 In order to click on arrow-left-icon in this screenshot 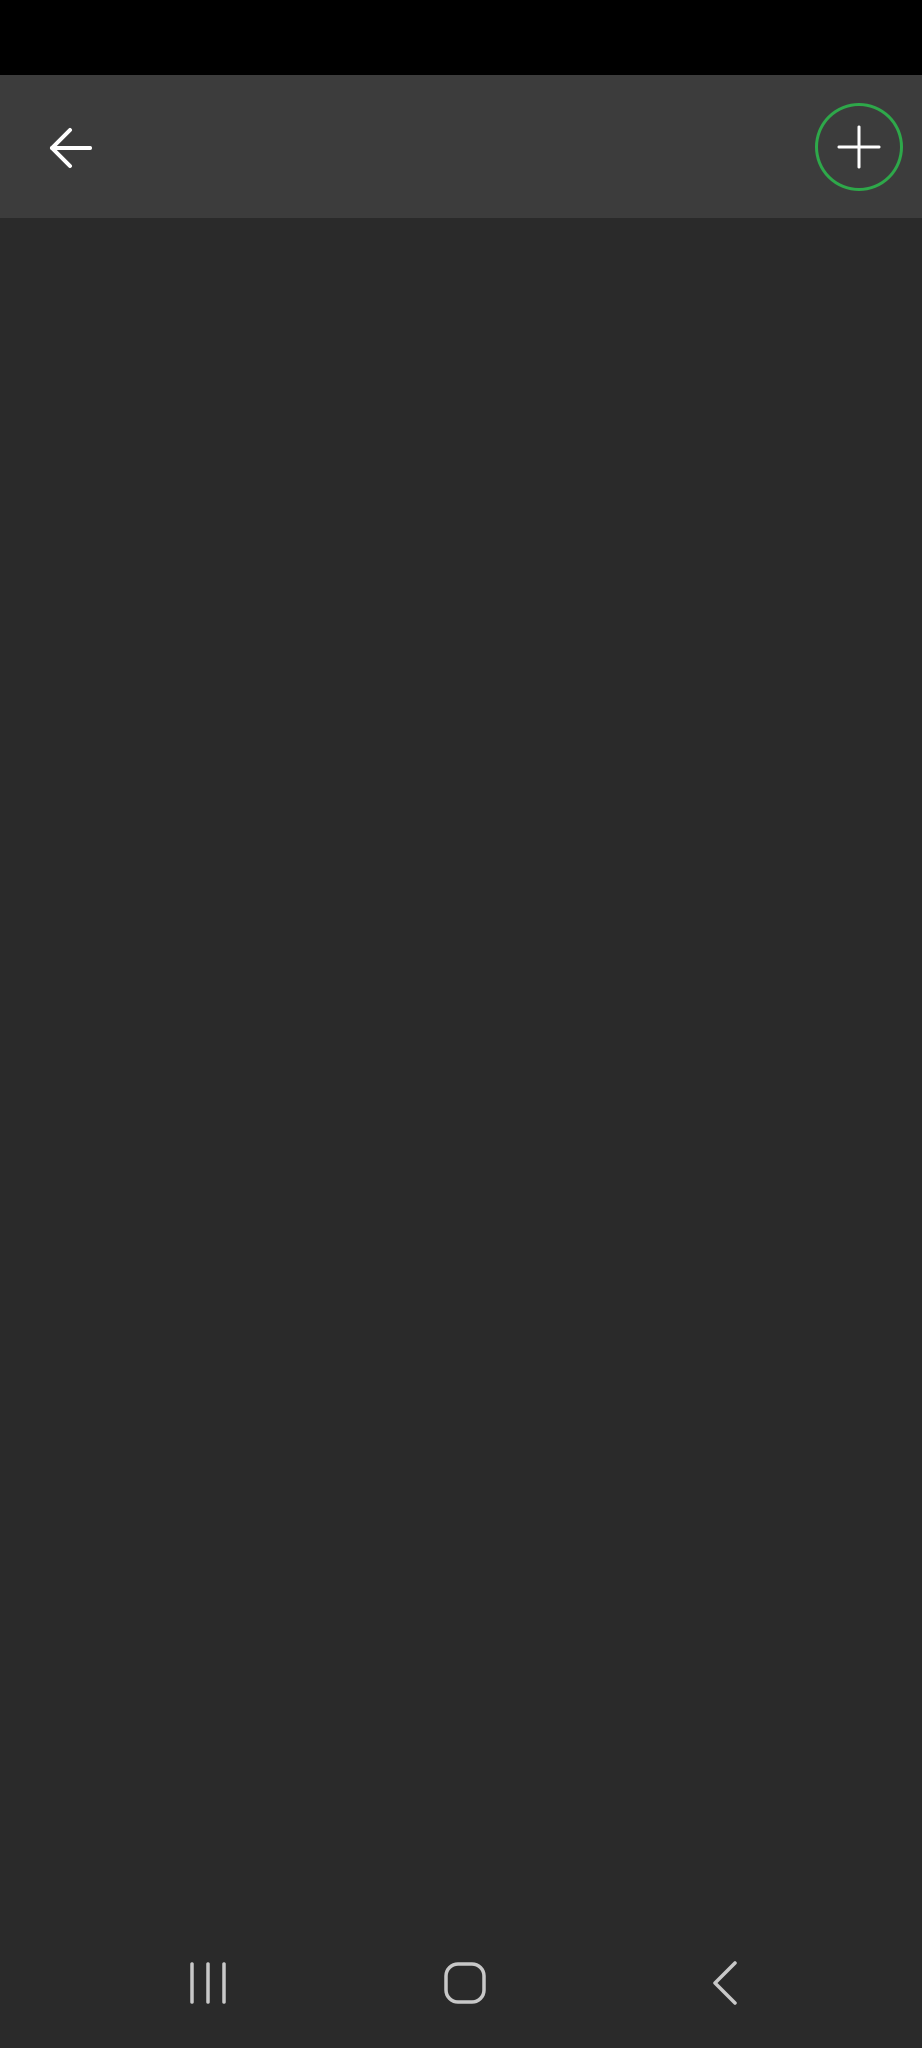, I will do `click(71, 147)`.